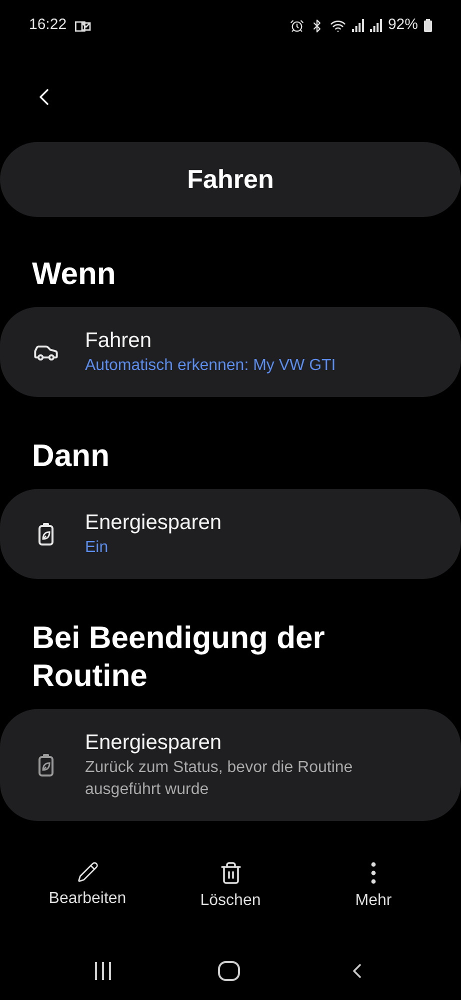 This screenshot has height=1000, width=461. What do you see at coordinates (102, 971) in the screenshot?
I see `recent-apps-icon` at bounding box center [102, 971].